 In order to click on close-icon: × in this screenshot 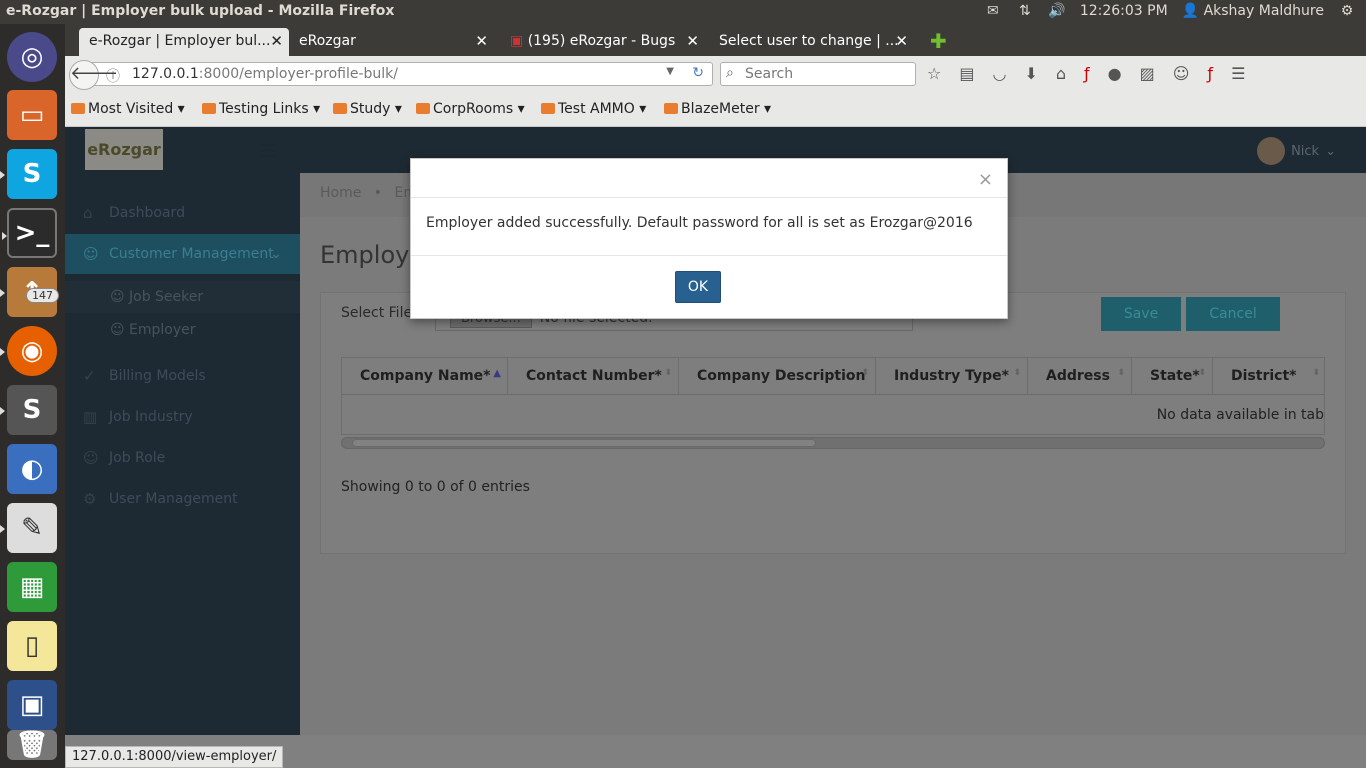, I will do `click(985, 179)`.